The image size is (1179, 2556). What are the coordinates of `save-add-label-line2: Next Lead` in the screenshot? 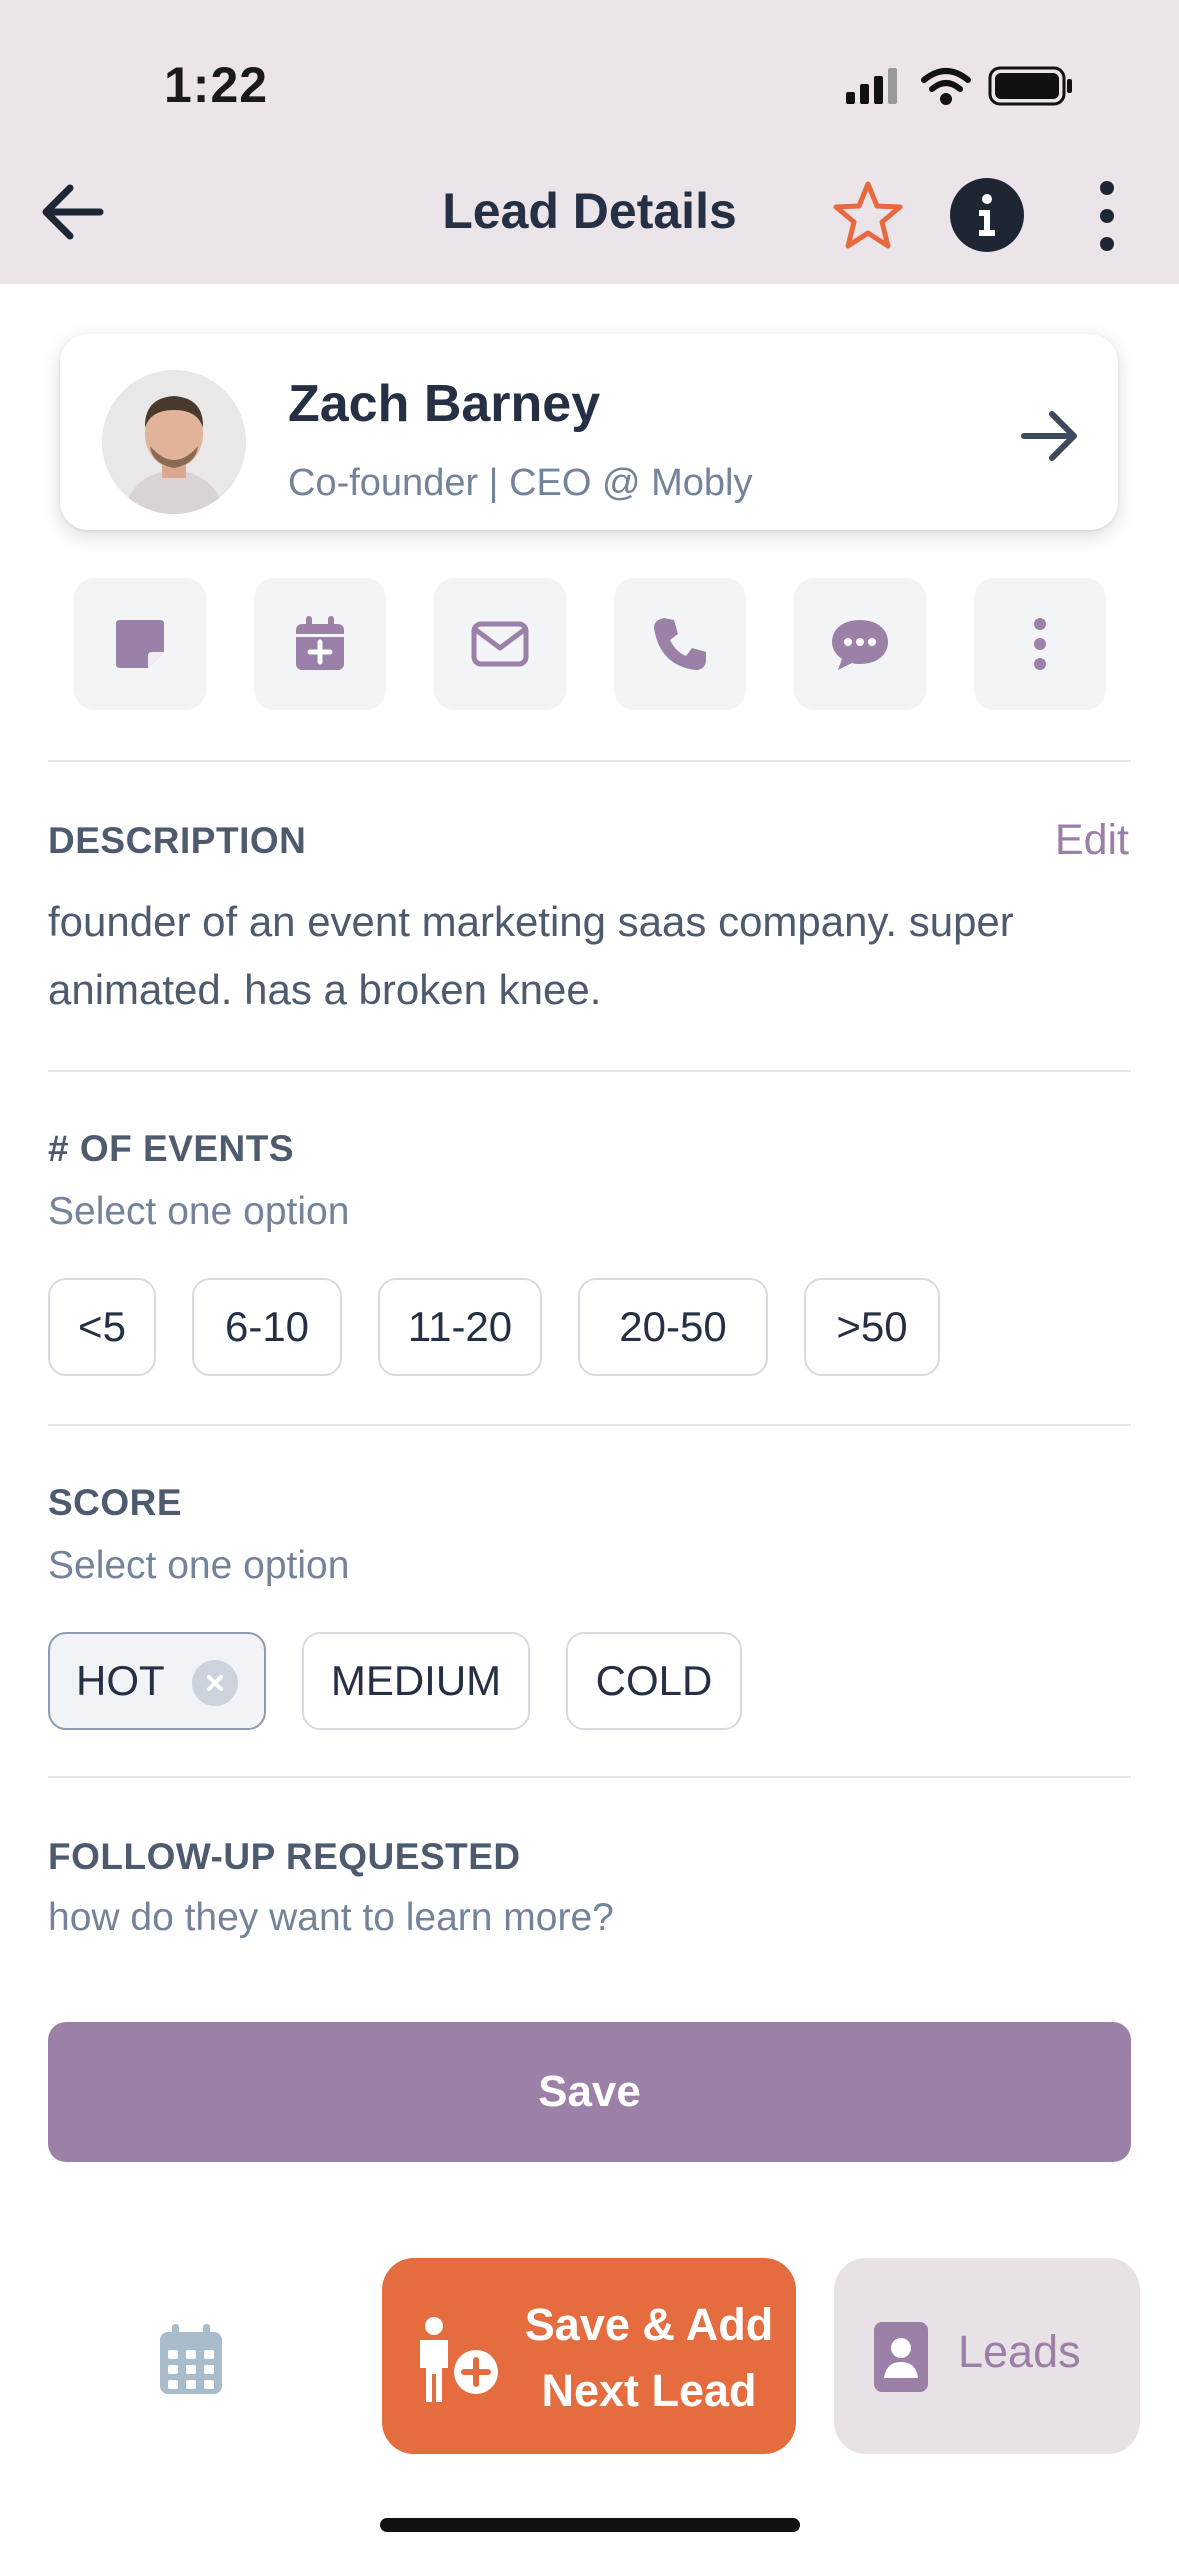 It's located at (649, 2390).